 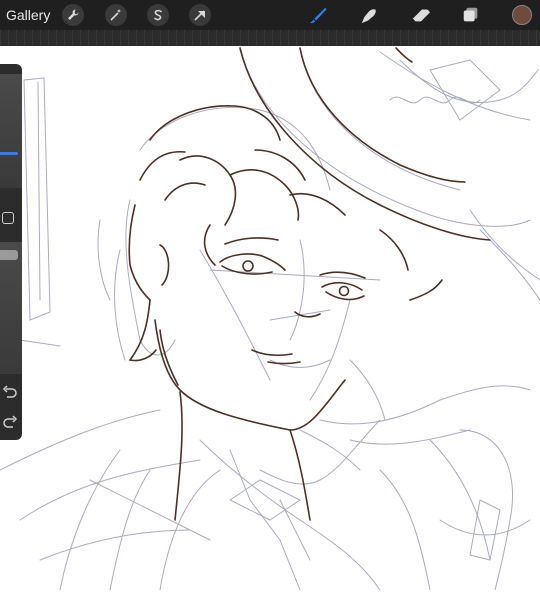 I want to click on redo-icon, so click(x=10, y=421).